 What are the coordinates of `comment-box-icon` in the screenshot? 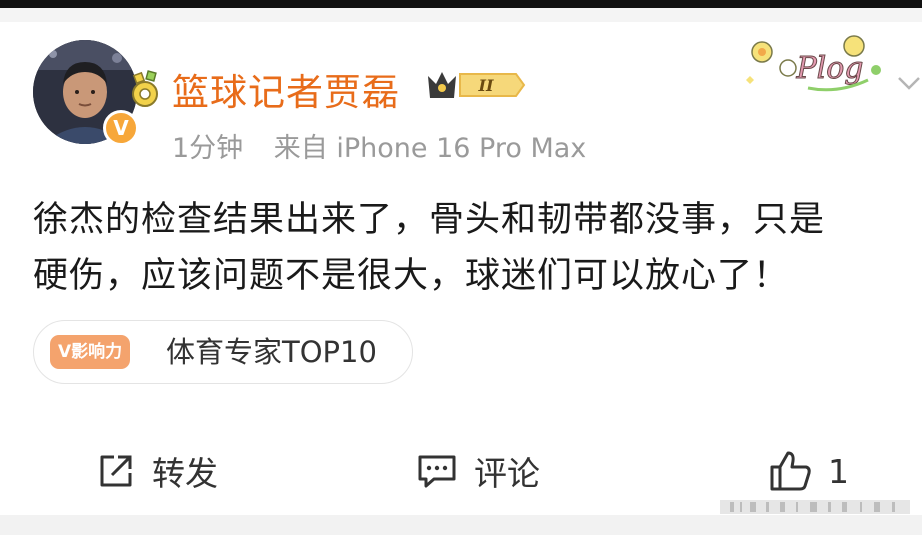 It's located at (437, 471).